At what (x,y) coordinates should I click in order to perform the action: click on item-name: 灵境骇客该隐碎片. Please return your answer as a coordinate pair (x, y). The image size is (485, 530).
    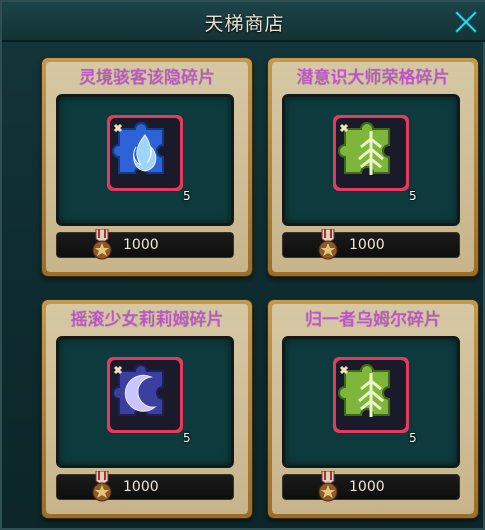
    Looking at the image, I should click on (147, 78).